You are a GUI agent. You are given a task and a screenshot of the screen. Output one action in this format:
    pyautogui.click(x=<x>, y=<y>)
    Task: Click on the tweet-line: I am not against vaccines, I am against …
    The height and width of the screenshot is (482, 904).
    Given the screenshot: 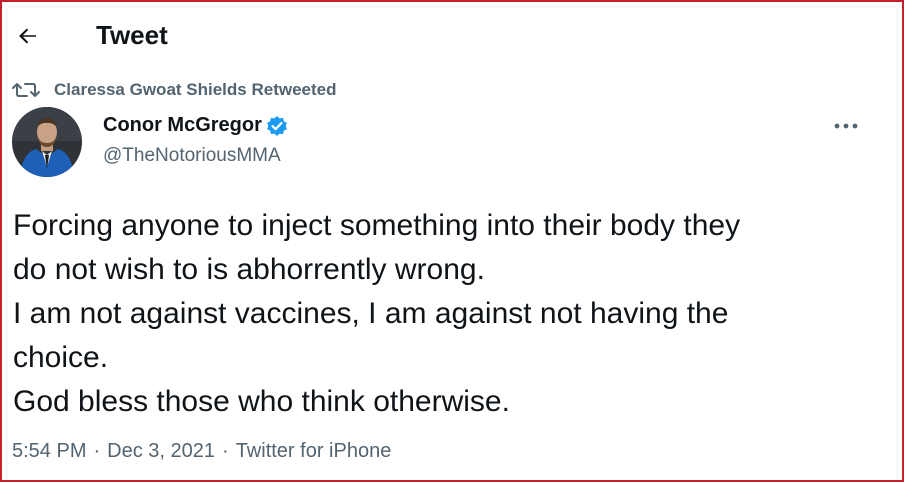 What is the action you would take?
    pyautogui.click(x=371, y=313)
    